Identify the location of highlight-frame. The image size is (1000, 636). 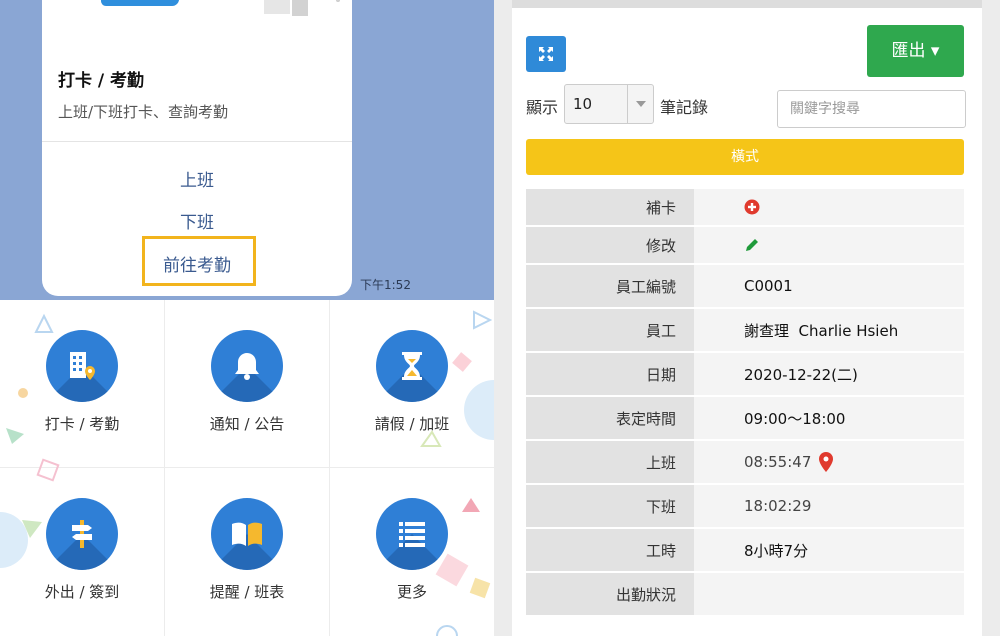
(199, 261).